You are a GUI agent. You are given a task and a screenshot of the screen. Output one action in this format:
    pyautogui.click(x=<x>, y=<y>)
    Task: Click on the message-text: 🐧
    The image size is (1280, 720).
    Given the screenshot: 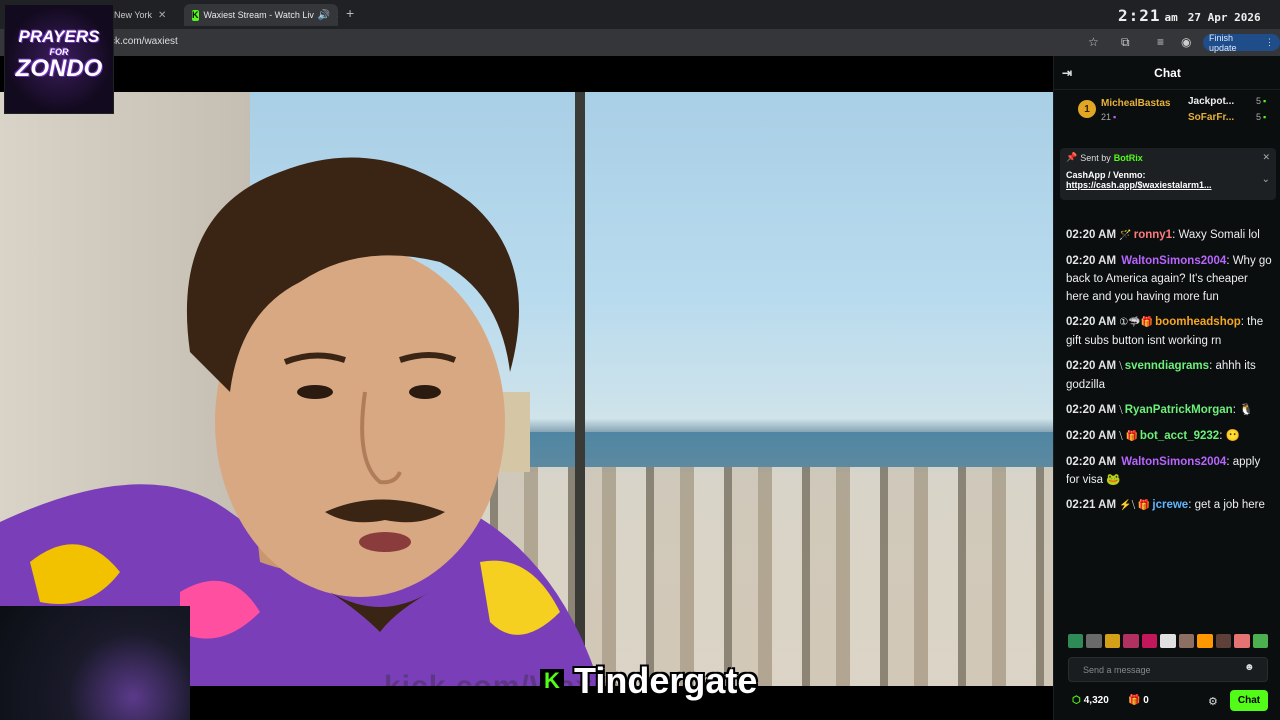 What is the action you would take?
    pyautogui.click(x=1246, y=410)
    